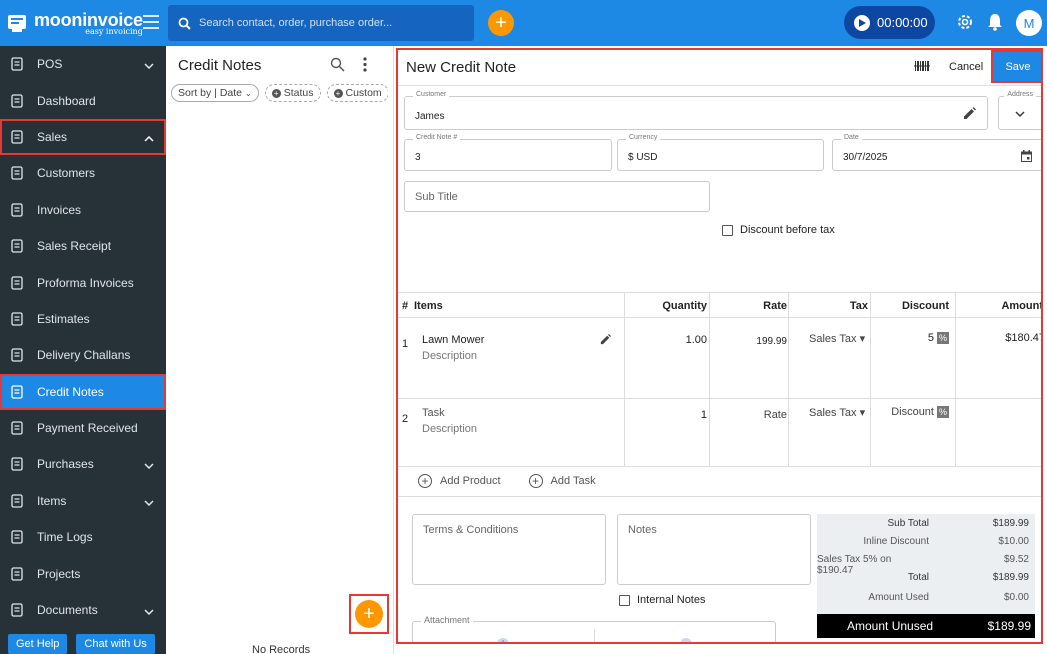 Image resolution: width=1047 pixels, height=654 pixels. I want to click on chevron-up-icon, so click(149, 138).